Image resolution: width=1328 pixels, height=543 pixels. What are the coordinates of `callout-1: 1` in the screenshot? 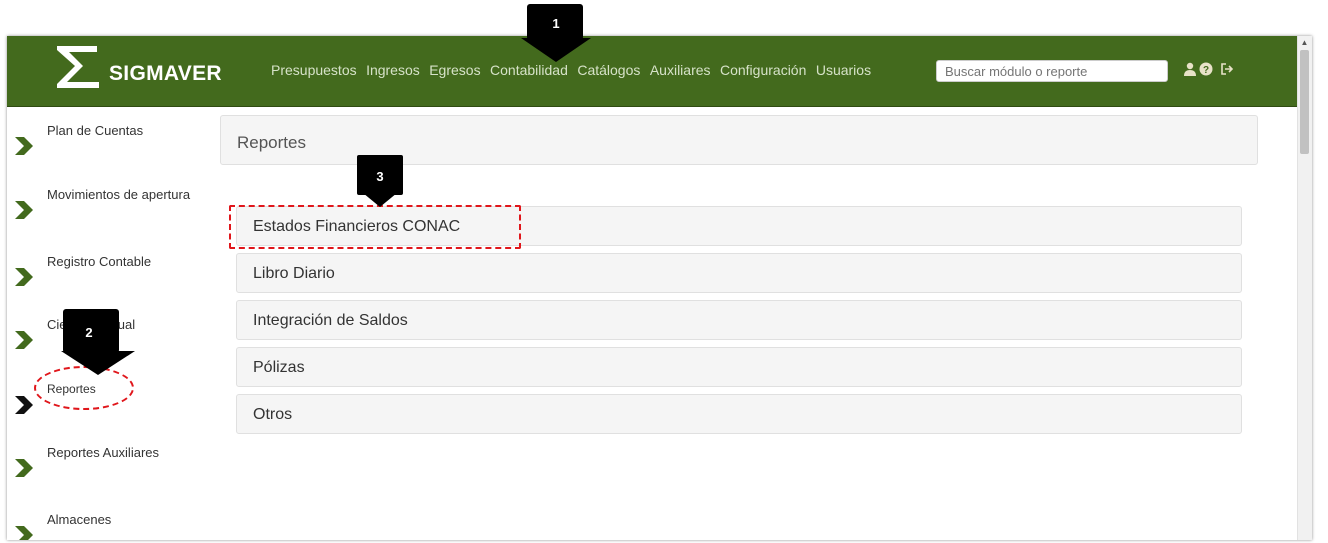 It's located at (556, 33).